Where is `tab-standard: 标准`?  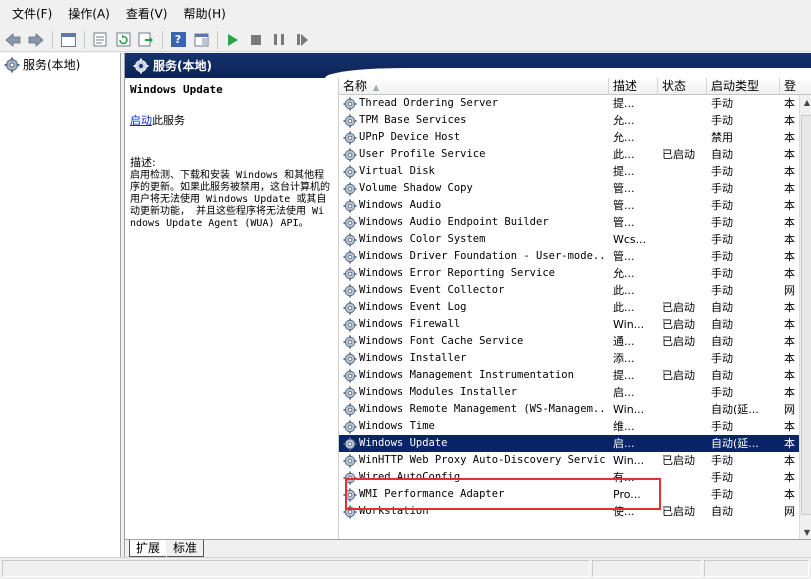
tab-standard: 标准 is located at coordinates (186, 548).